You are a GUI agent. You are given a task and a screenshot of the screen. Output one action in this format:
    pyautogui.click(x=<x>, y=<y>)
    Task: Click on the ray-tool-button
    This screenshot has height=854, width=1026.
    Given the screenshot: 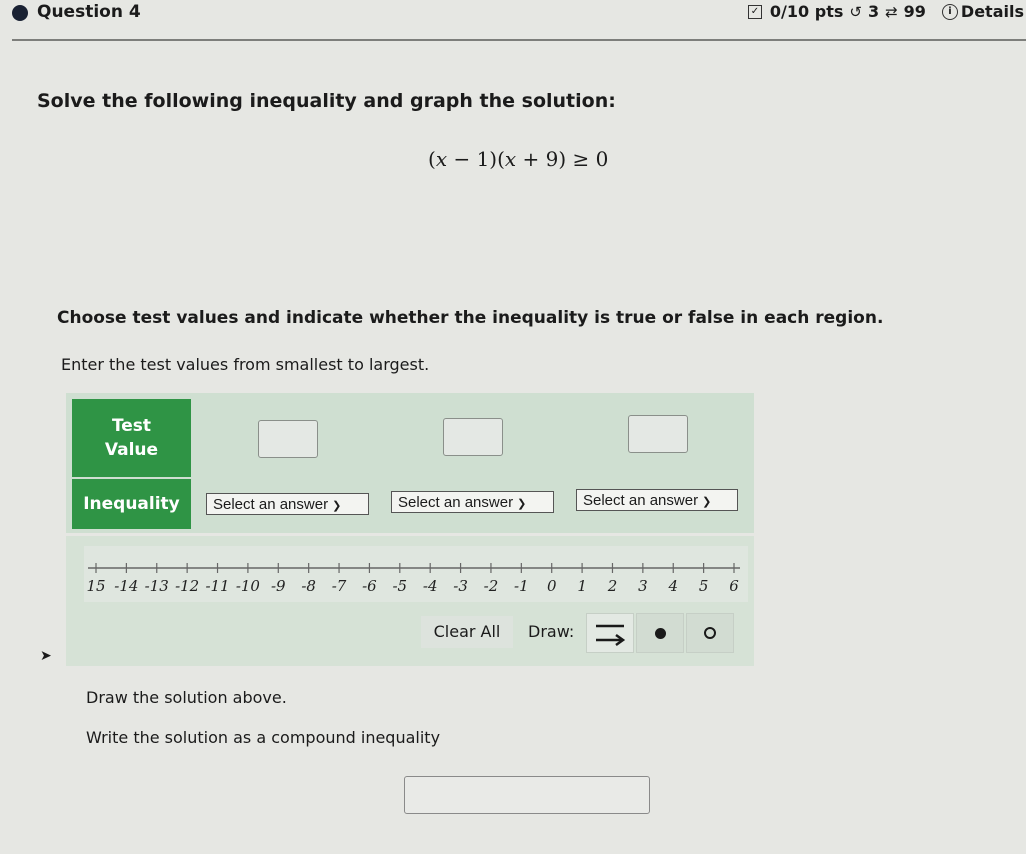 What is the action you would take?
    pyautogui.click(x=610, y=633)
    